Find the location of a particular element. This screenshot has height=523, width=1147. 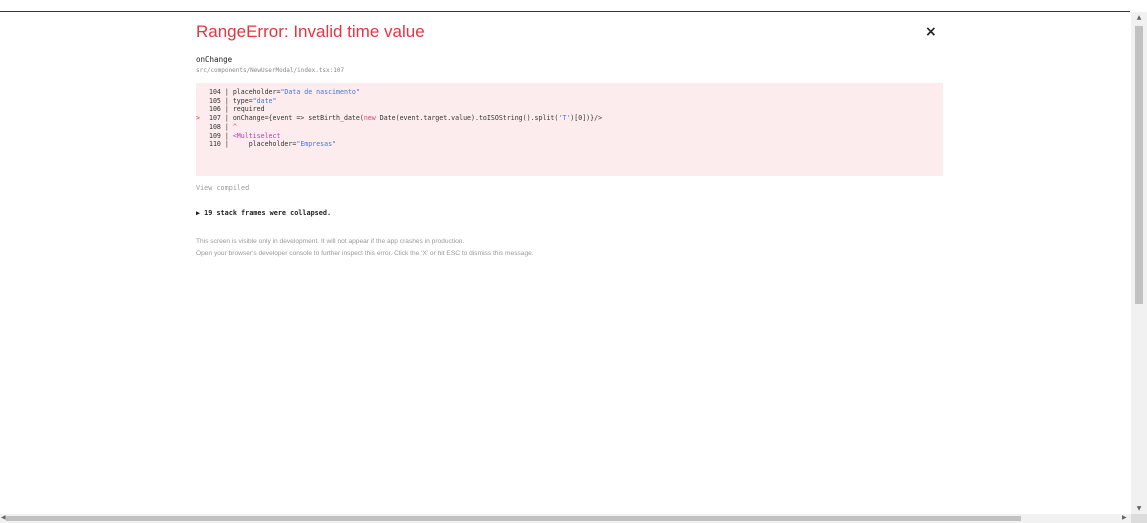

code-line: 105 | type="date" is located at coordinates (242, 100).